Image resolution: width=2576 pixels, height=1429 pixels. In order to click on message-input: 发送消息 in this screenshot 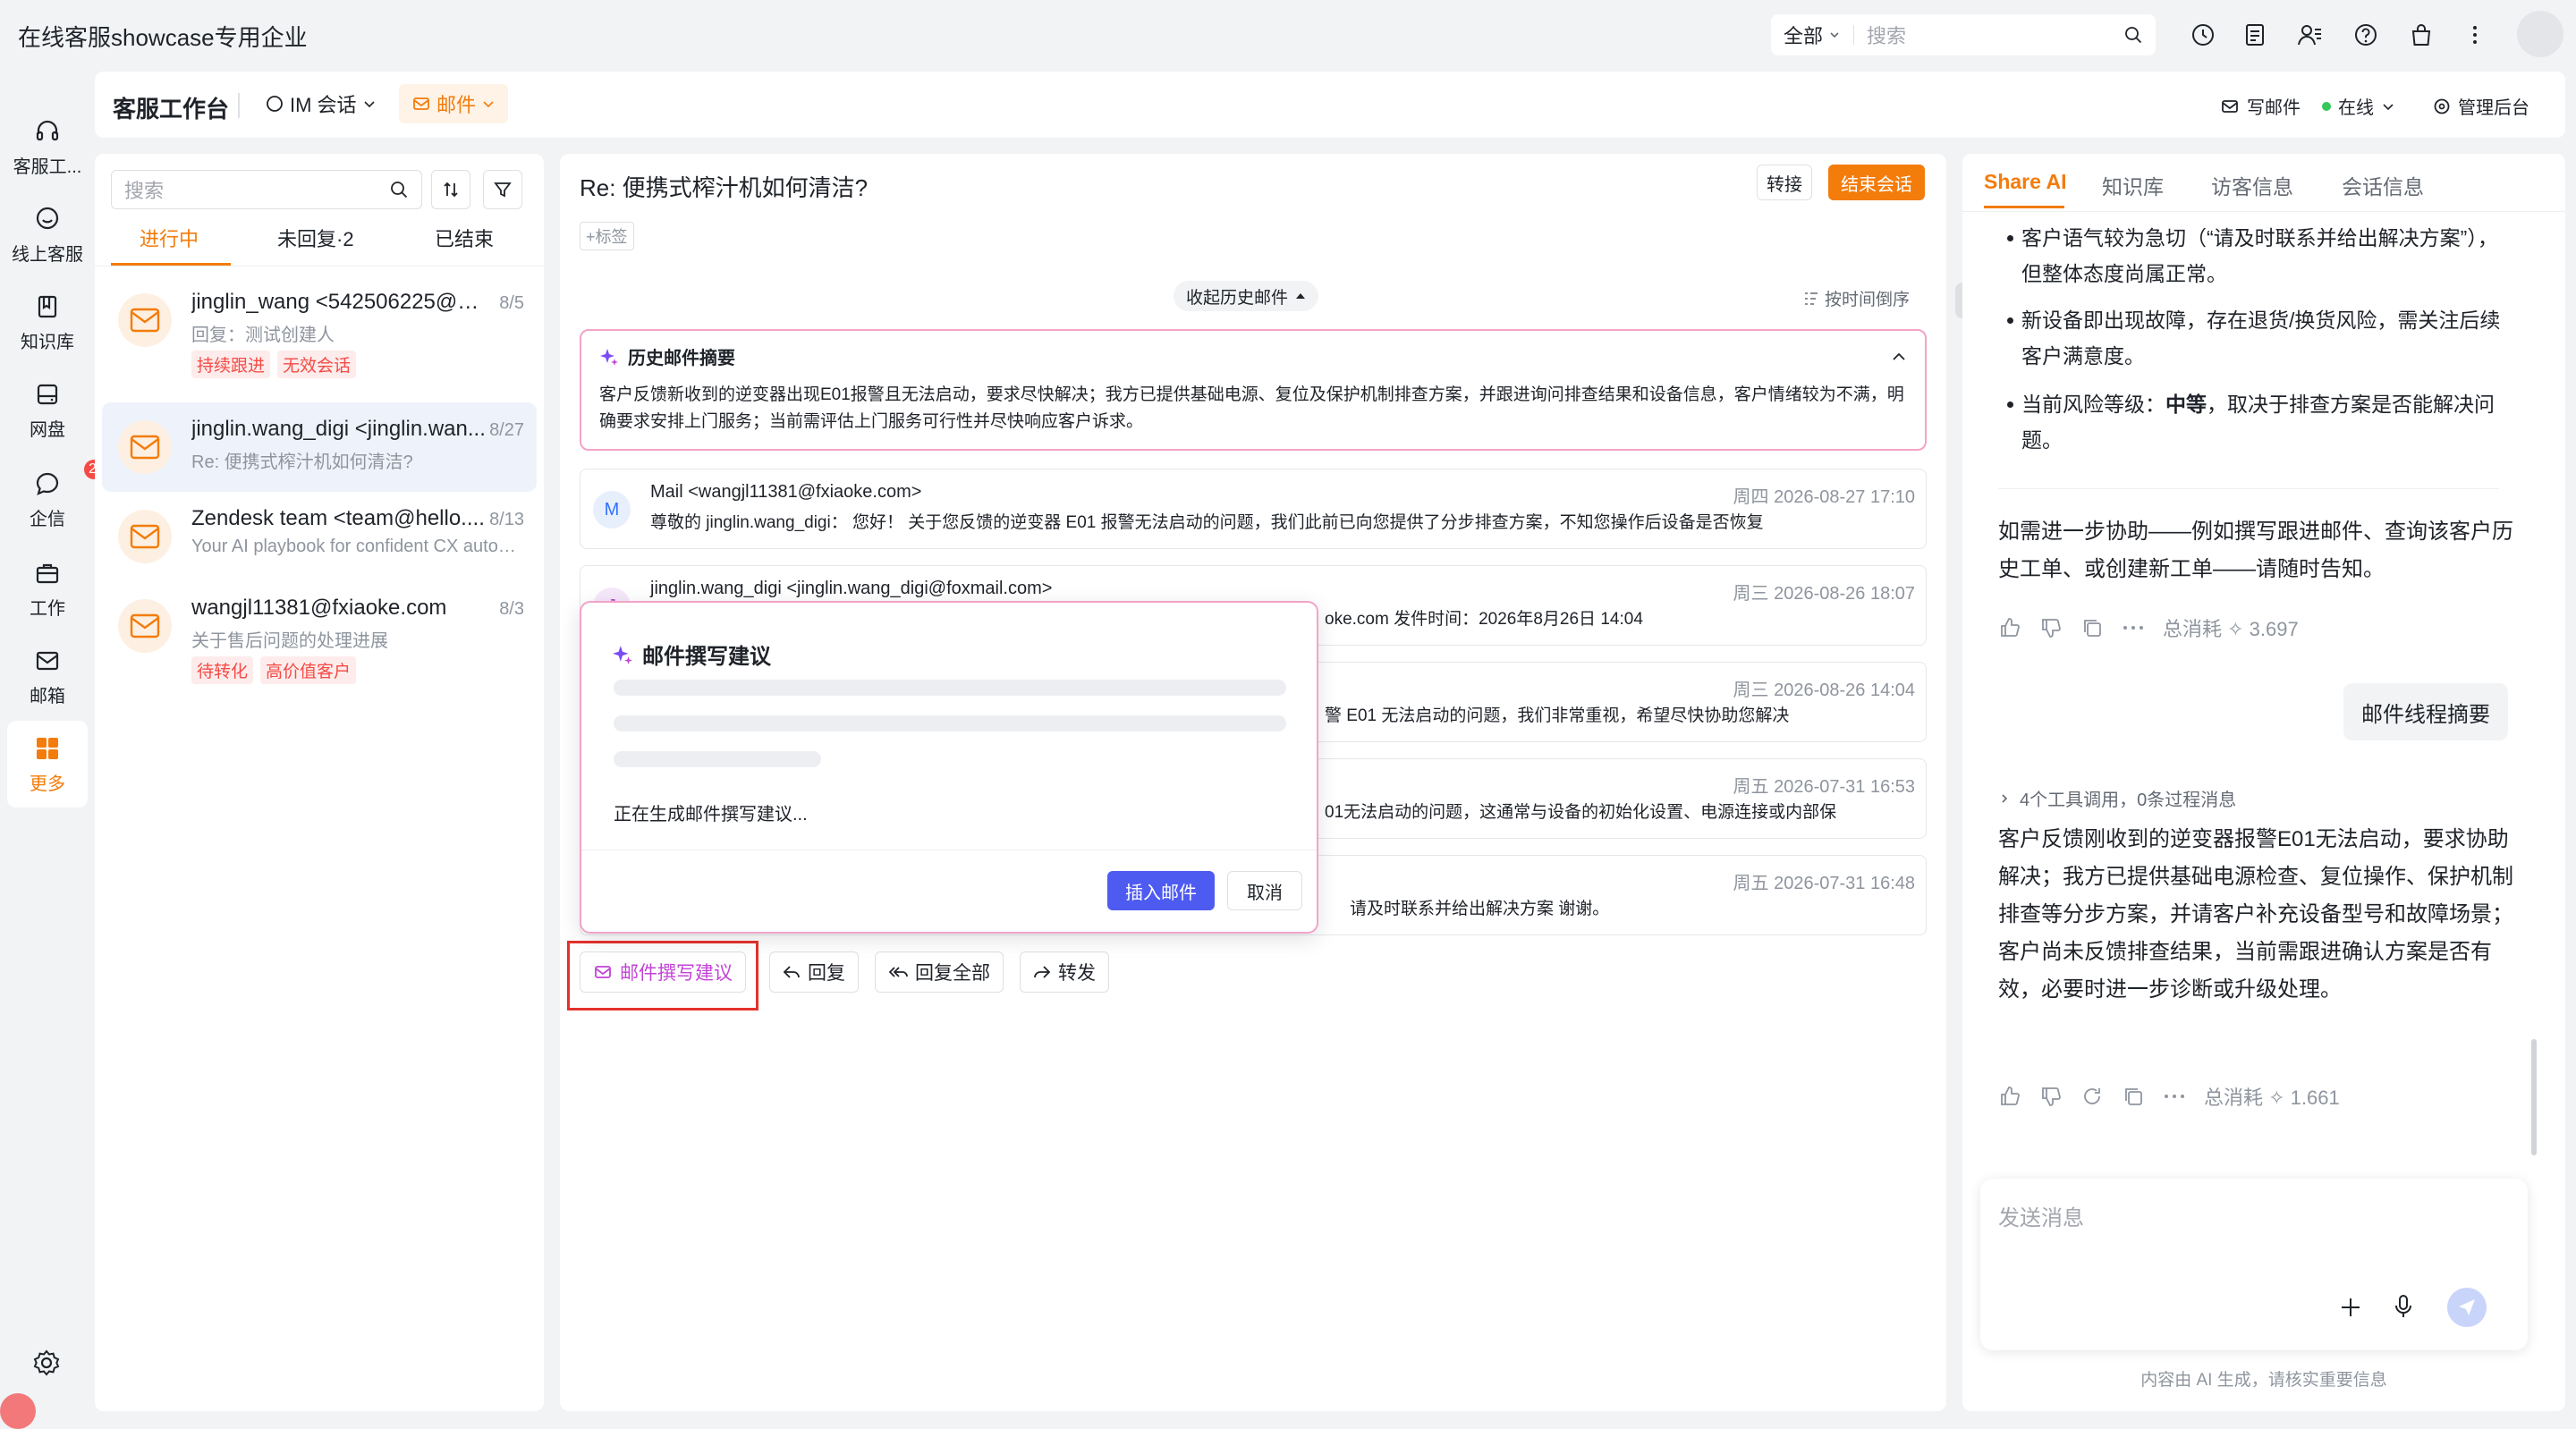, I will do `click(2041, 1215)`.